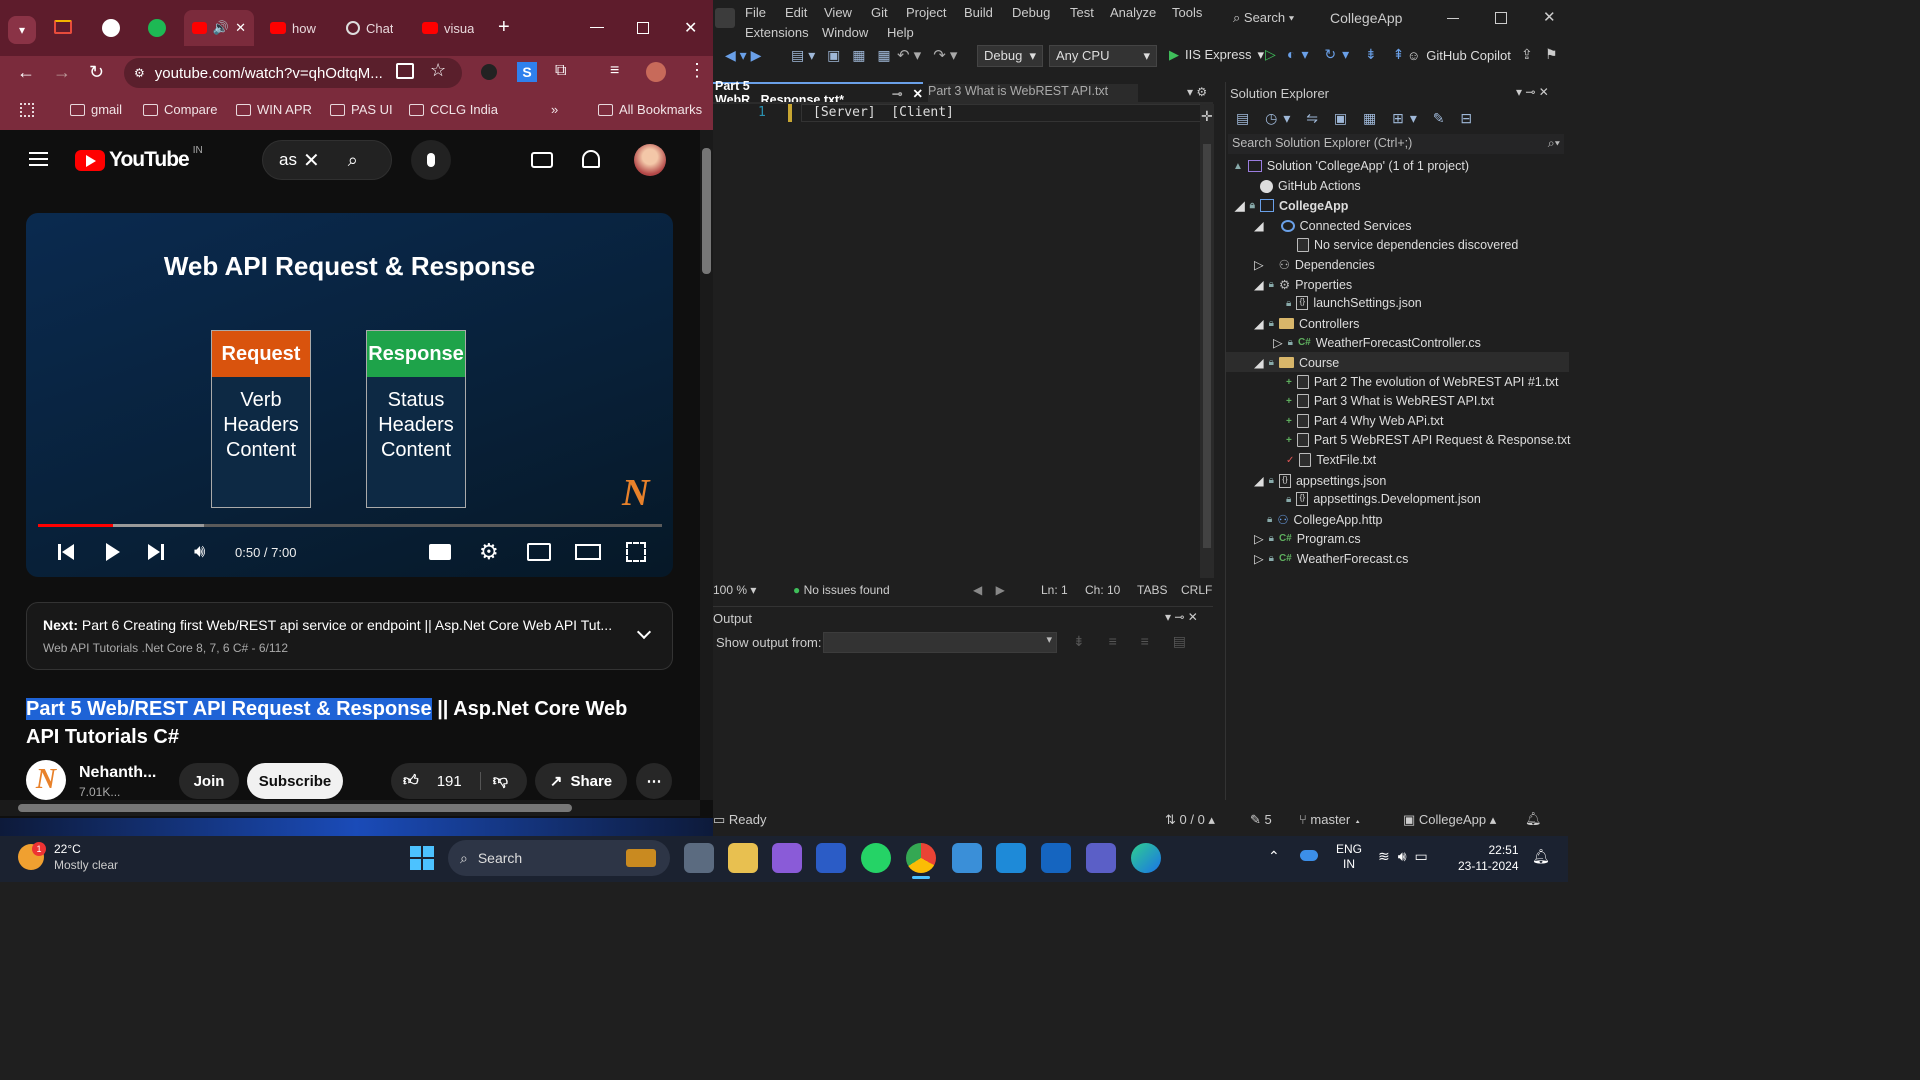 The height and width of the screenshot is (1080, 1920). What do you see at coordinates (459, 781) in the screenshot?
I see `like-button: 👍︎ 191 👎︎` at bounding box center [459, 781].